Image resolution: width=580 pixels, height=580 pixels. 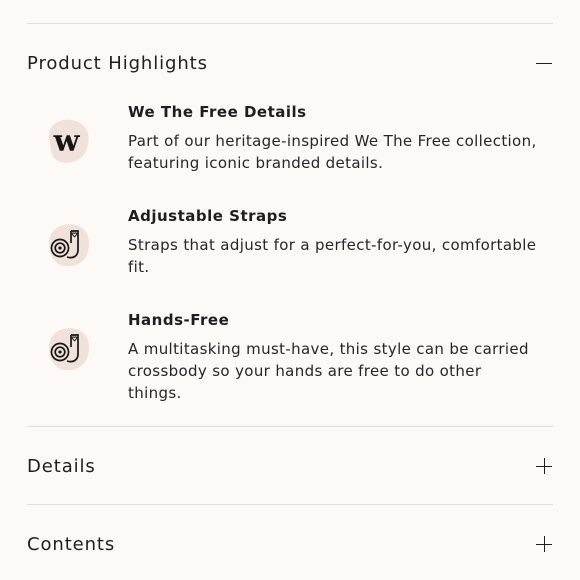 I want to click on section-title-details: Details, so click(x=61, y=466).